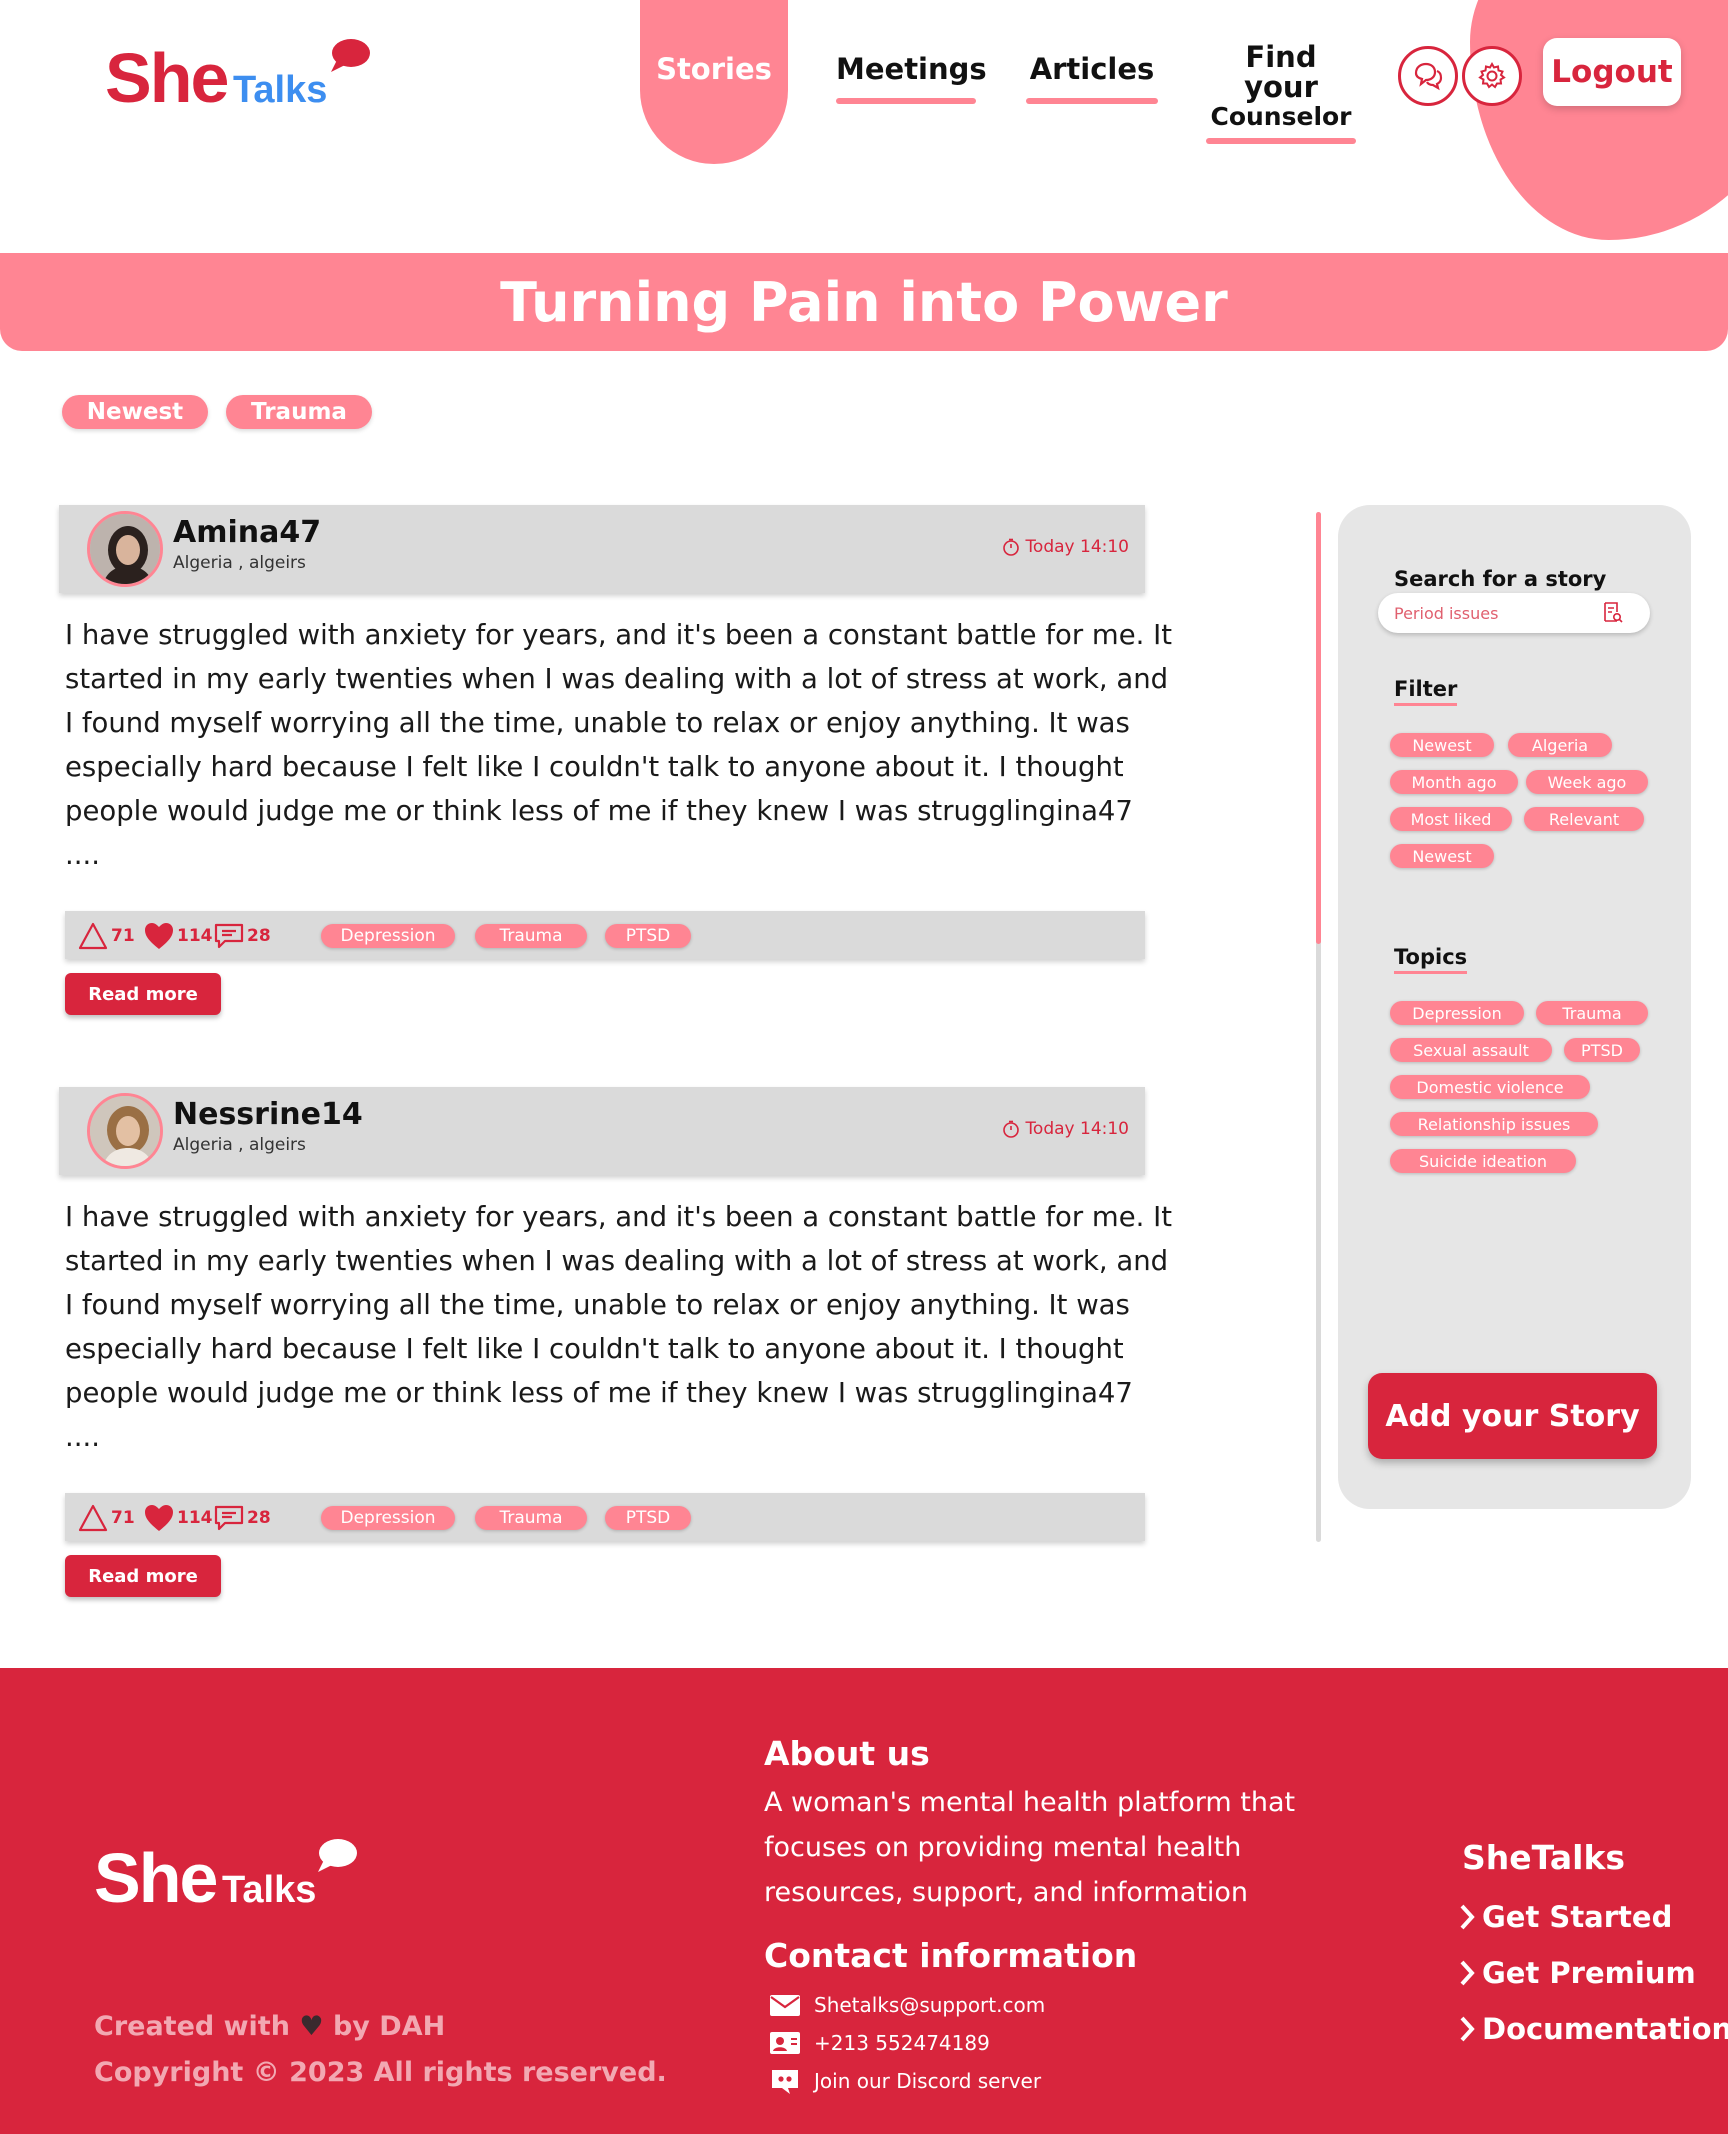 Image resolution: width=1728 pixels, height=2134 pixels. Describe the element at coordinates (167, 78) in the screenshot. I see `logo-she-text: She` at that location.